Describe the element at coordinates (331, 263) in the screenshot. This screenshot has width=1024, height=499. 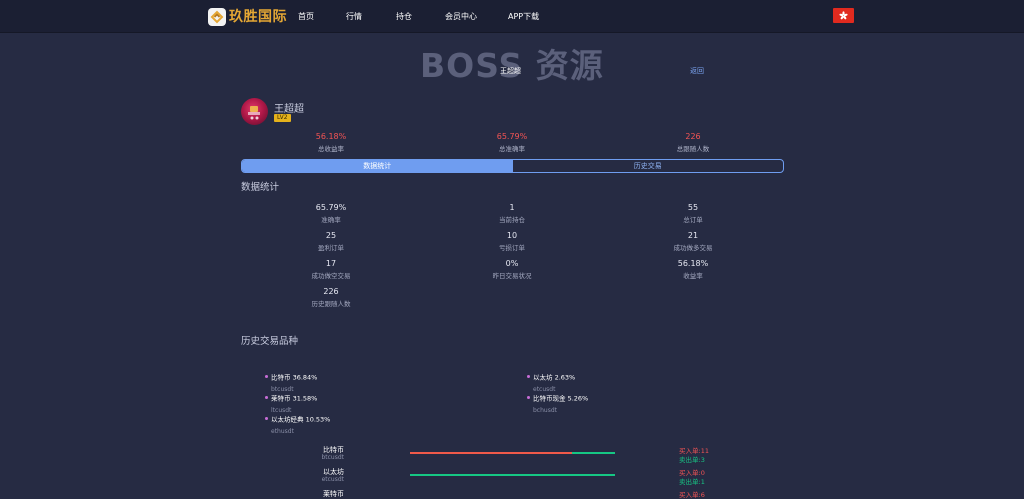
I see `stat-value: 17` at that location.